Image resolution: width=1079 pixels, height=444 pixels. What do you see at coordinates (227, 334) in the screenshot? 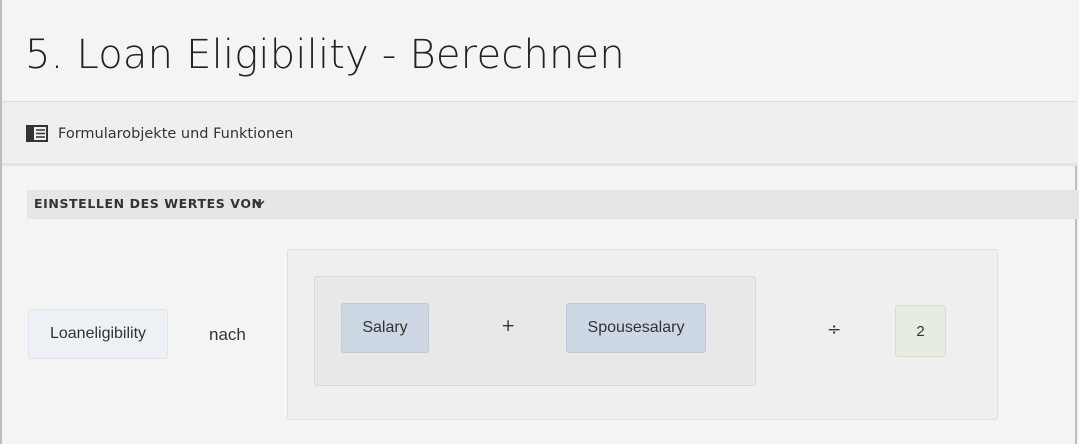
I see `connector-label: nach` at bounding box center [227, 334].